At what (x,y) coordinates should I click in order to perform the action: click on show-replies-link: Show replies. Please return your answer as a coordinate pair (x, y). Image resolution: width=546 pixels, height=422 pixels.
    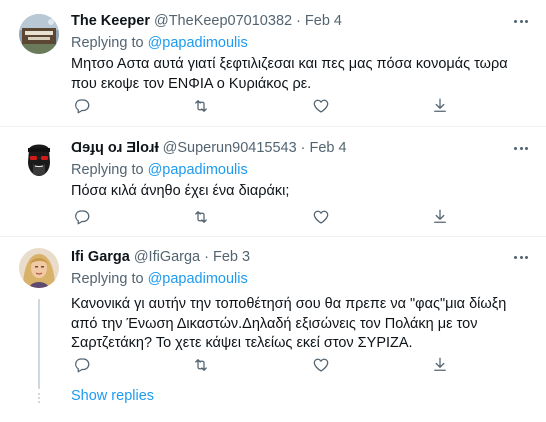
    Looking at the image, I should click on (112, 396).